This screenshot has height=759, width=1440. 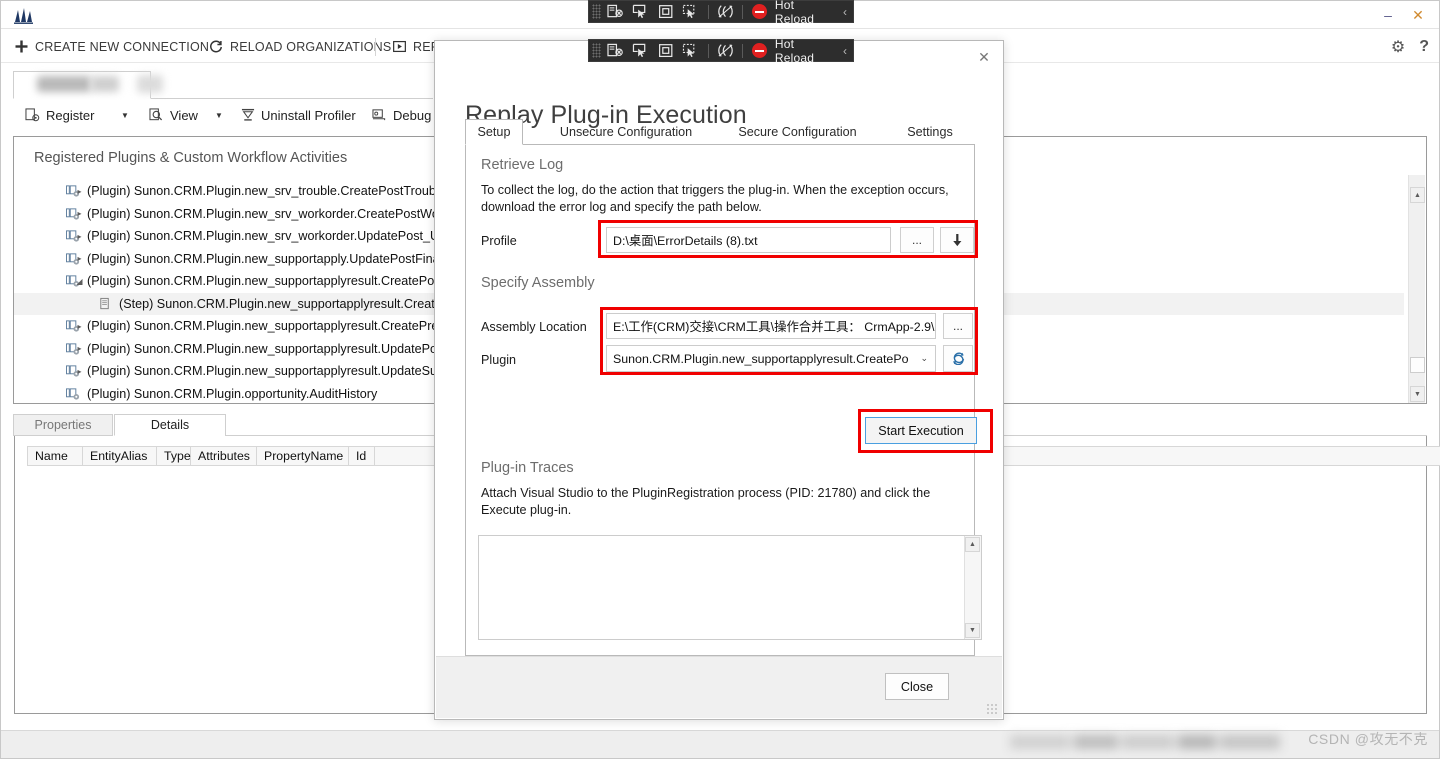 I want to click on column-header-propertyname: PropertyName, so click(x=303, y=456).